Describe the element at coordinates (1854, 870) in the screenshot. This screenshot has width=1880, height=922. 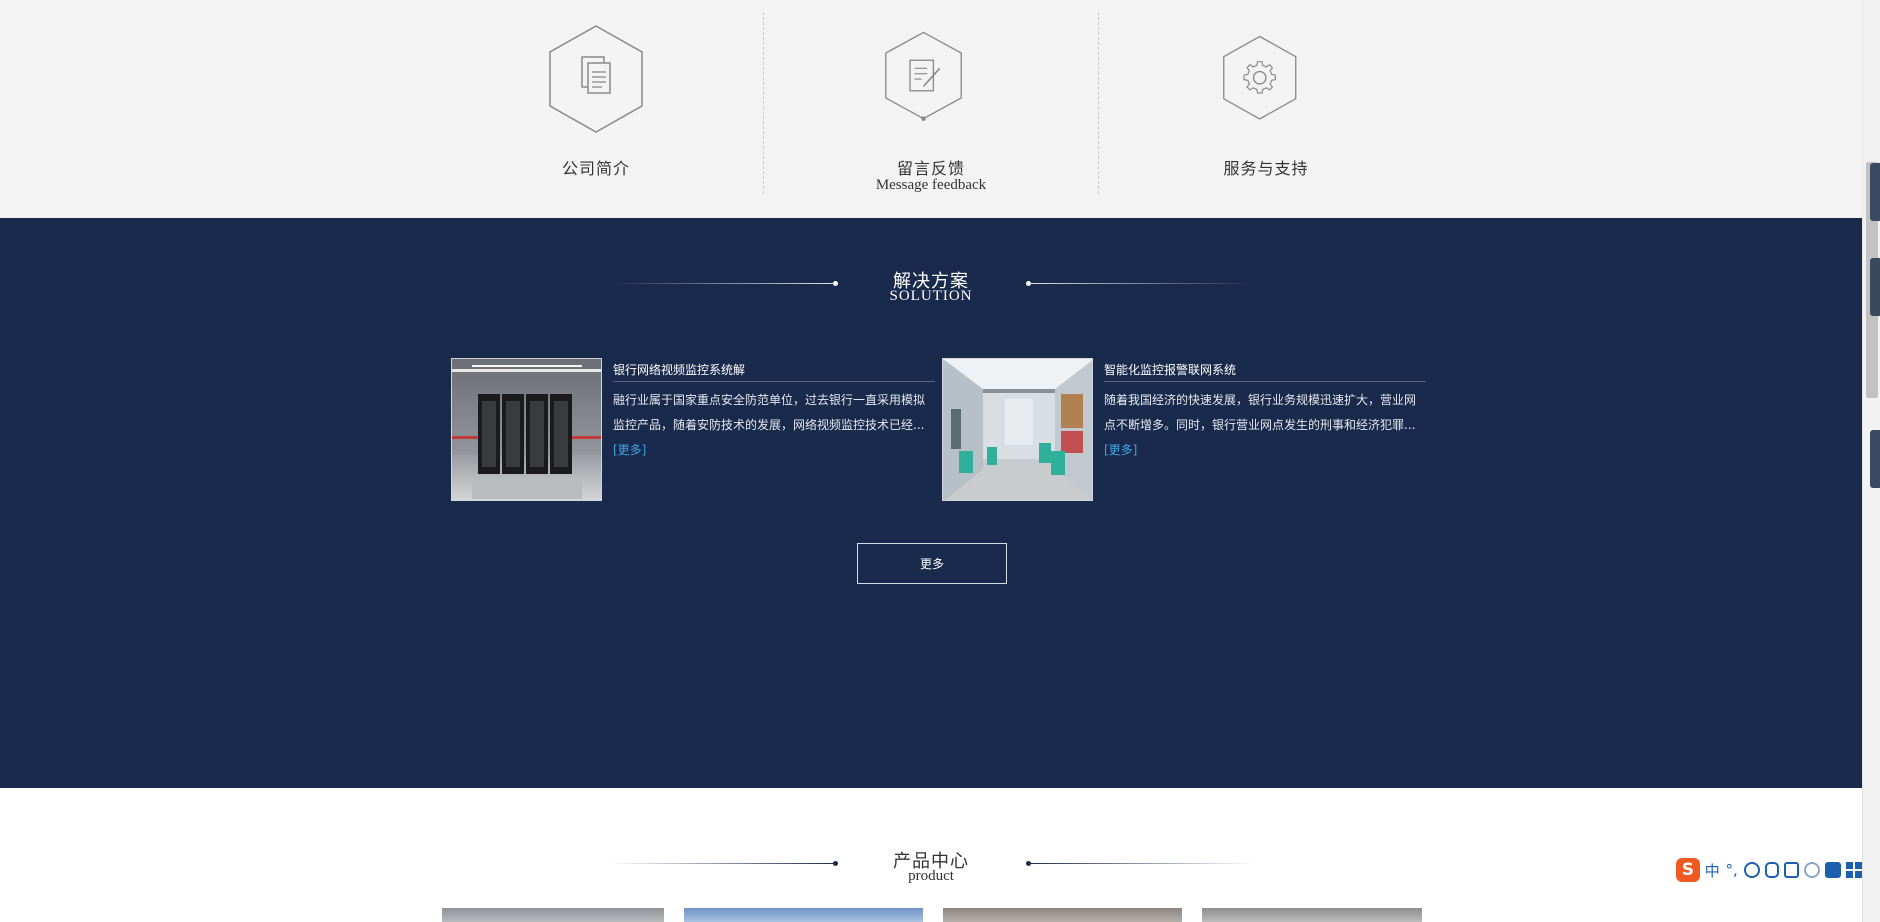
I see `toolbox-icon` at that location.